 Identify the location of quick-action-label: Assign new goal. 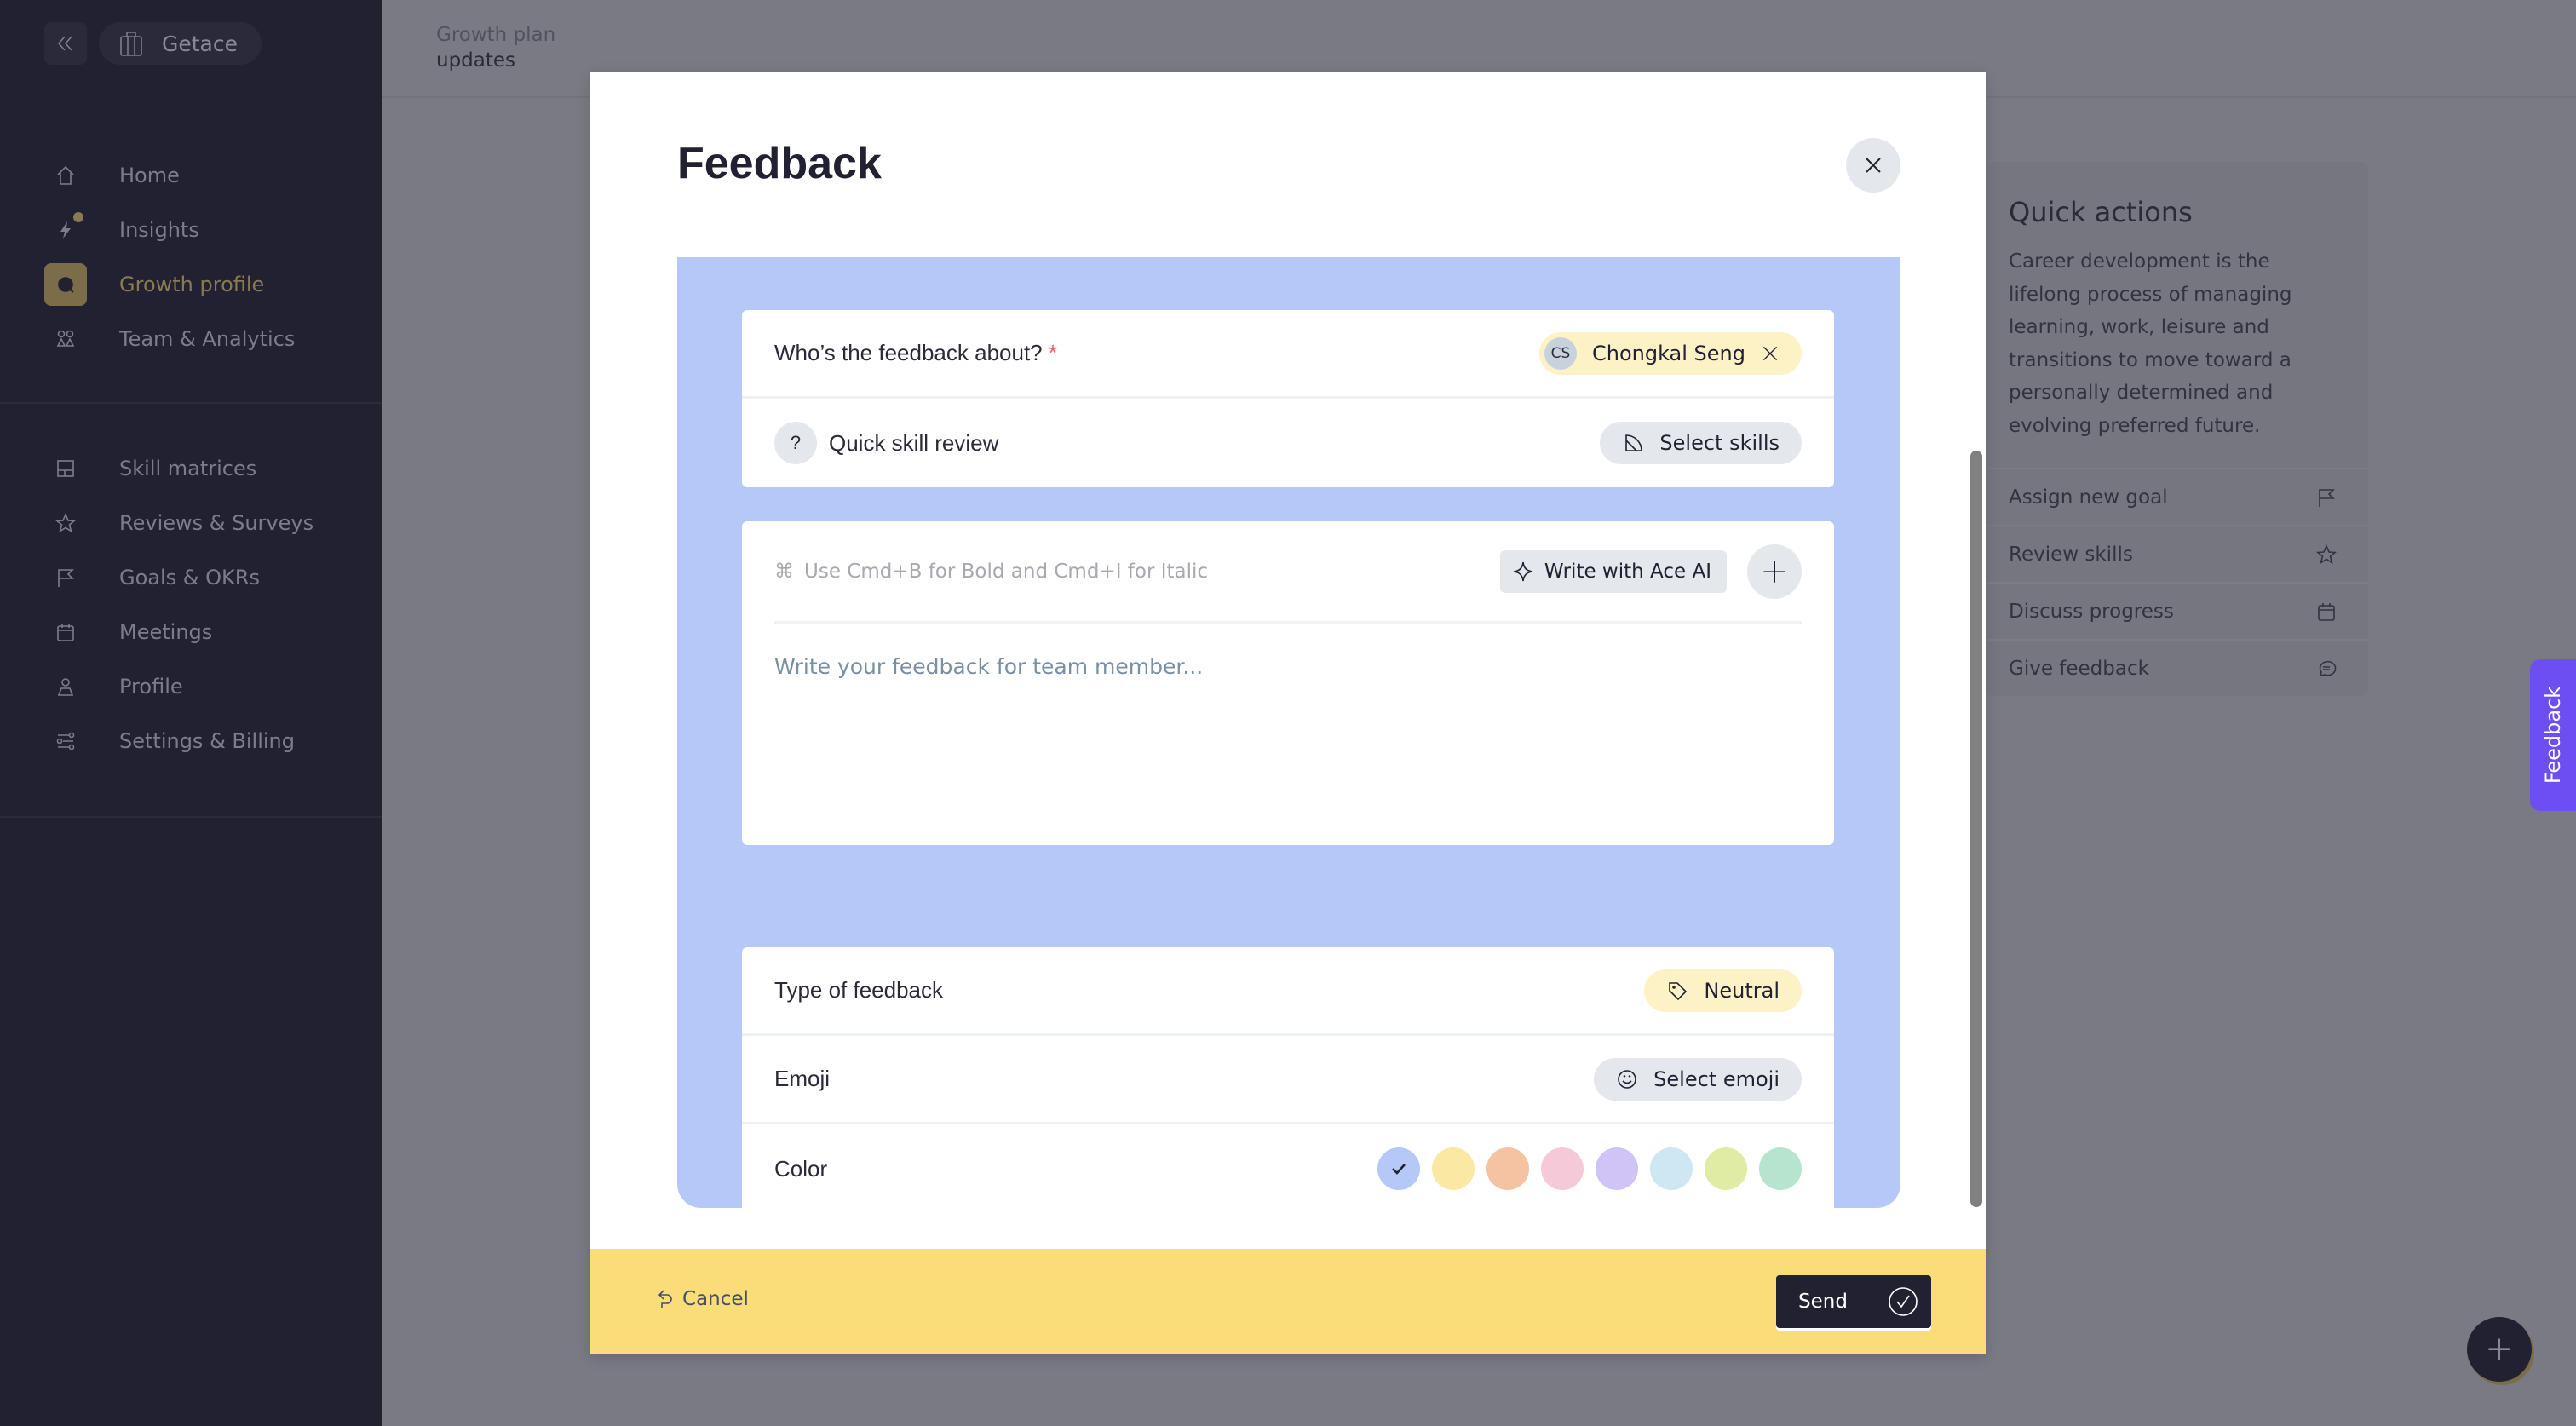
(2088, 498).